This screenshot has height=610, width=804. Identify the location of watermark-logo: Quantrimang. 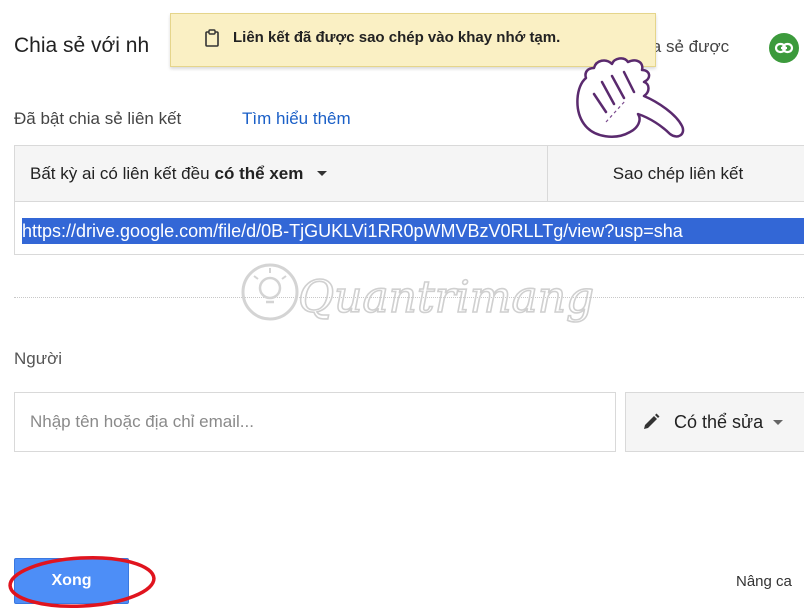
(418, 293).